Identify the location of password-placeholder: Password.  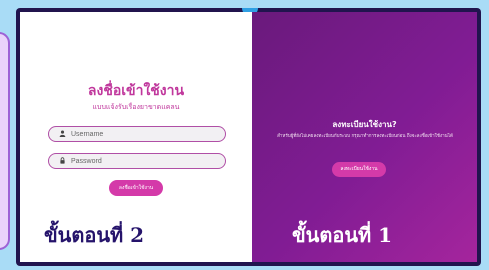
(86, 161).